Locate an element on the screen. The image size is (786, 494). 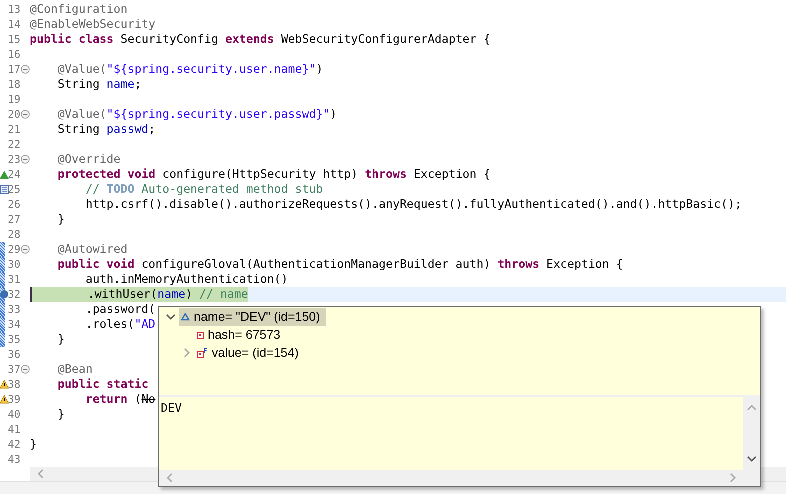
line-number: 38 is located at coordinates (14, 384).